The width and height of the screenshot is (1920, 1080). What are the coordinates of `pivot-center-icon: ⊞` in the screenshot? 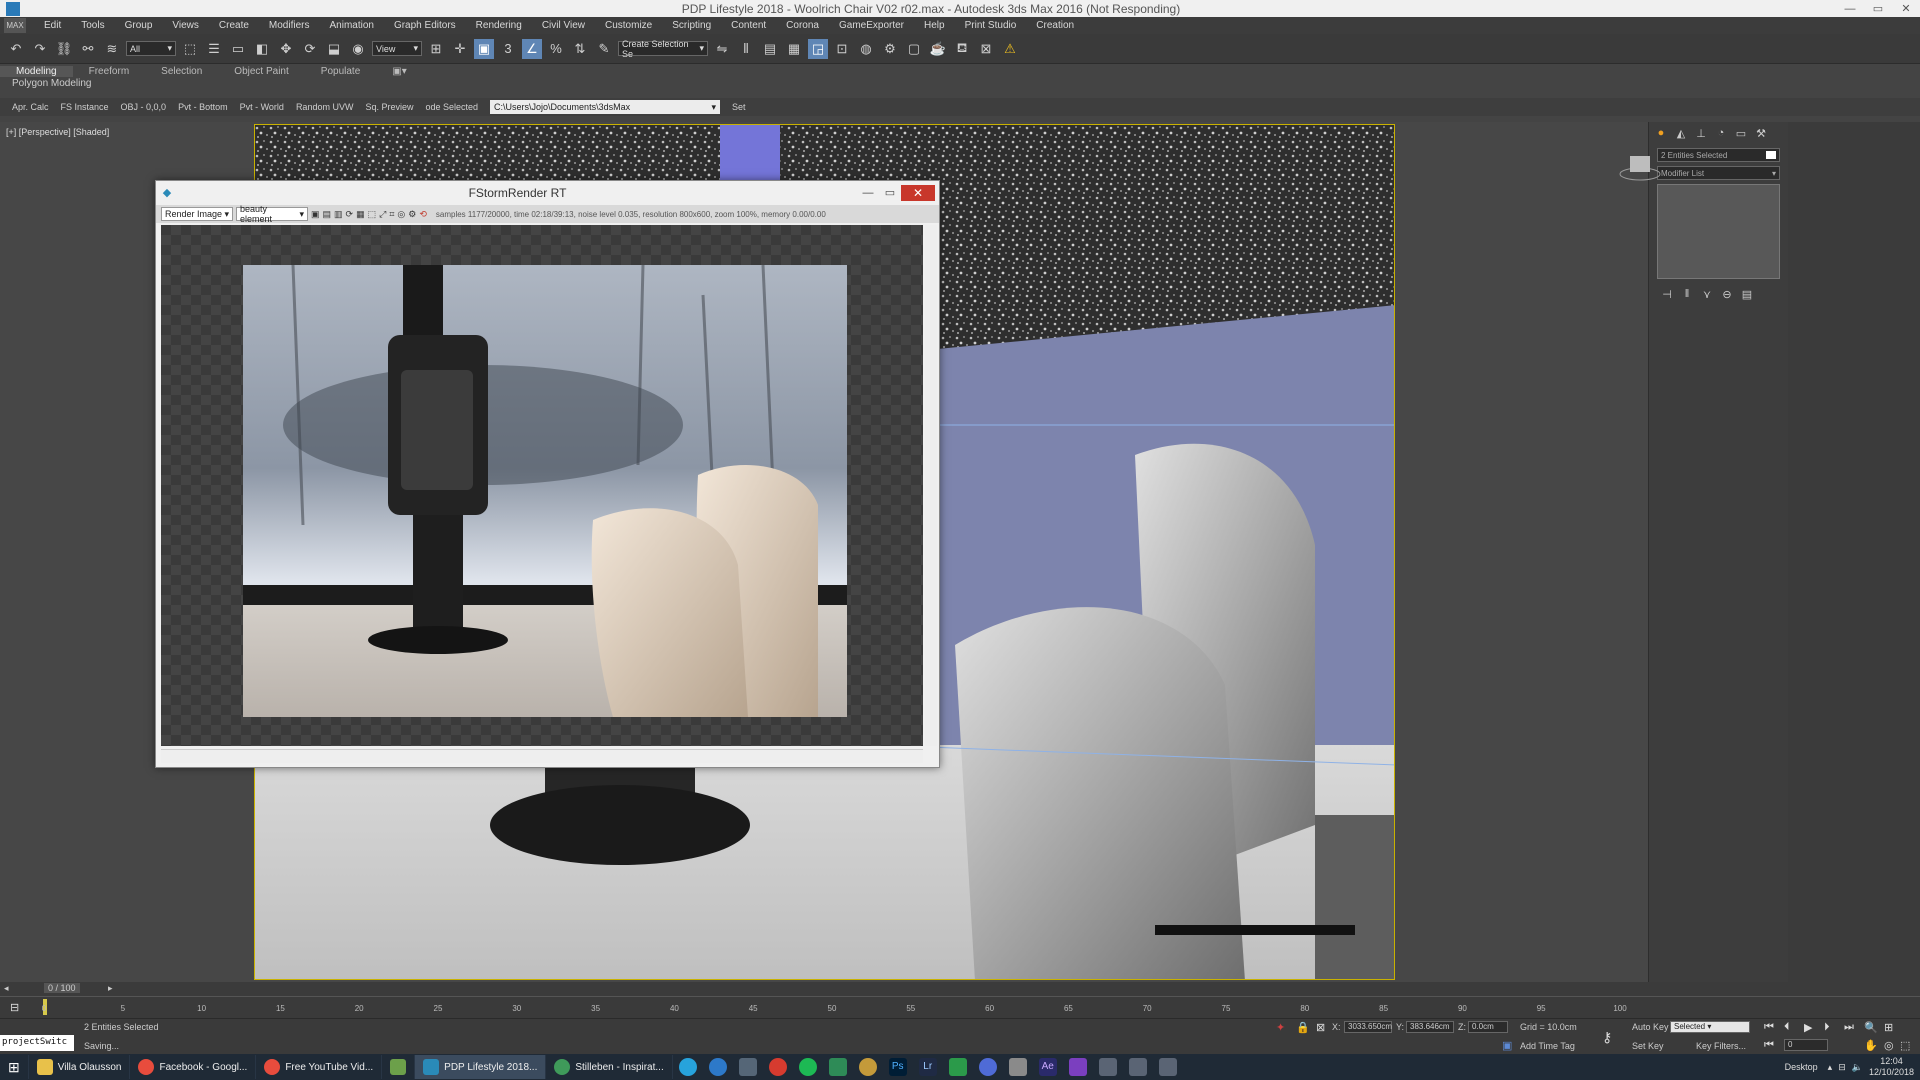 It's located at (436, 49).